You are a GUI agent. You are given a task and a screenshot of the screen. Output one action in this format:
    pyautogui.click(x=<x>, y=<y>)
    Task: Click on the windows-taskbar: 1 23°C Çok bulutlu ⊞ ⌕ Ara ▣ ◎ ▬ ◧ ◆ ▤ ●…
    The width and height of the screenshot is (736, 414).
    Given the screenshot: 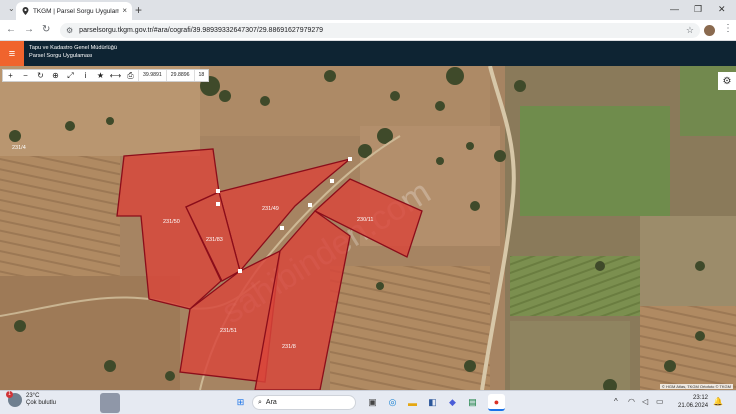 What is the action you would take?
    pyautogui.click(x=368, y=402)
    